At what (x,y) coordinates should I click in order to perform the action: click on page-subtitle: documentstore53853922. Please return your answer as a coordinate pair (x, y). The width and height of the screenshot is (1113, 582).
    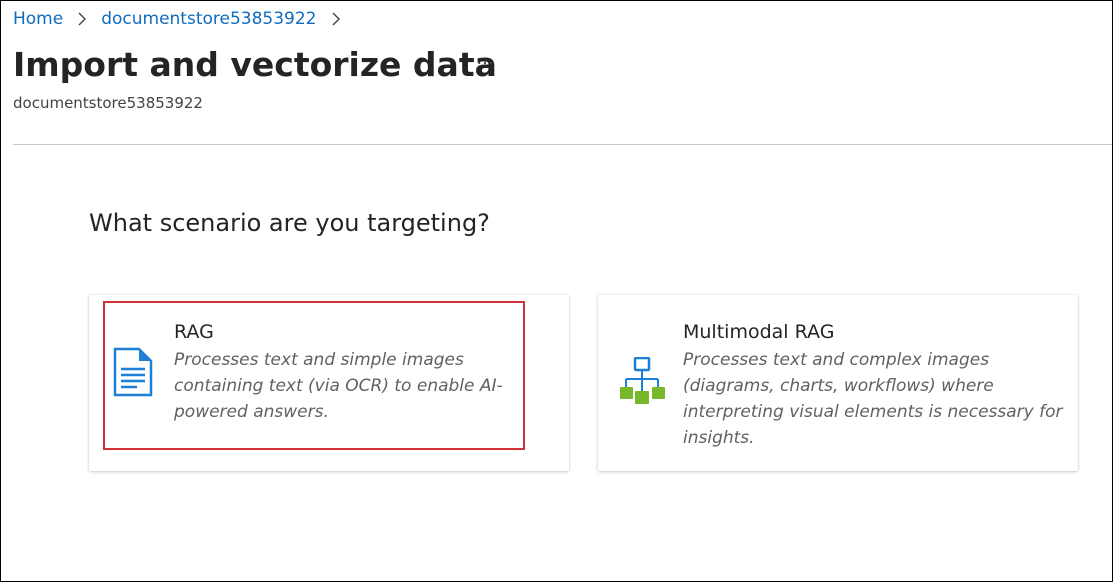
    Looking at the image, I should click on (108, 103).